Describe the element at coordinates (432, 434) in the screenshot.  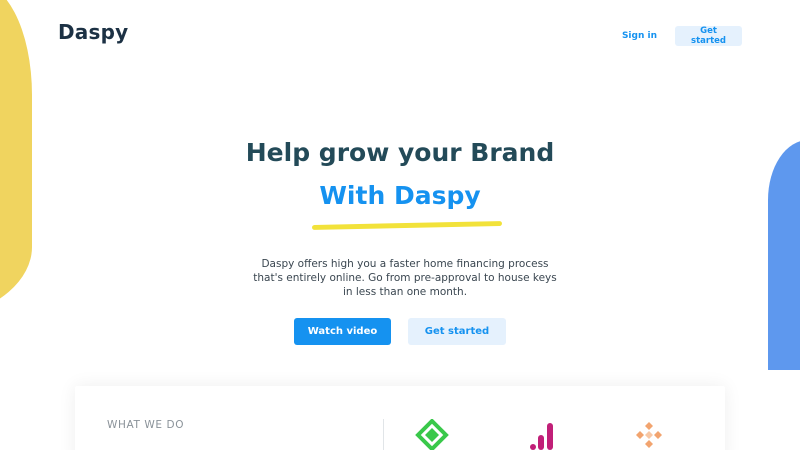
I see `green-diamond-icon` at that location.